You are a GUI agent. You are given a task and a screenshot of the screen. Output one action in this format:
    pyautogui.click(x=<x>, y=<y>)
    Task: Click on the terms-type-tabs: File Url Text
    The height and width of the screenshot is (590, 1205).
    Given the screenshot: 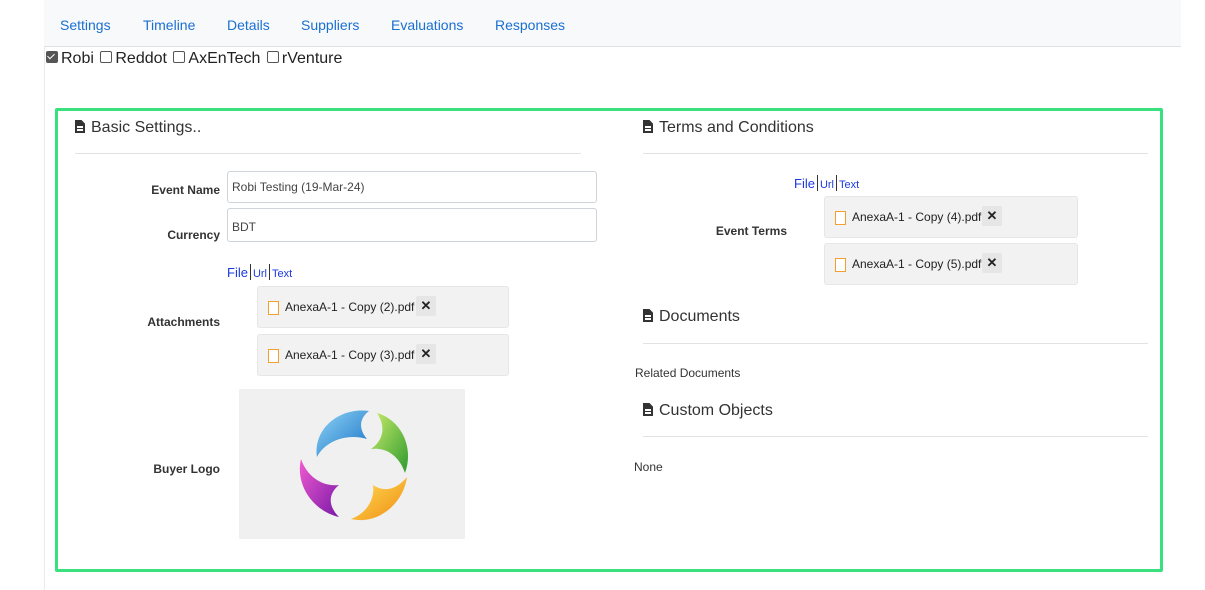 What is the action you would take?
    pyautogui.click(x=826, y=183)
    